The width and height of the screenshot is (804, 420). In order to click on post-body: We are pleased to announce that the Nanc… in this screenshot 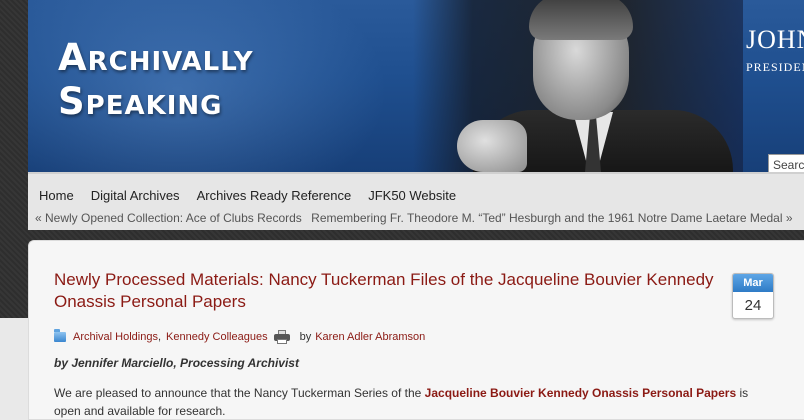, I will do `click(404, 402)`.